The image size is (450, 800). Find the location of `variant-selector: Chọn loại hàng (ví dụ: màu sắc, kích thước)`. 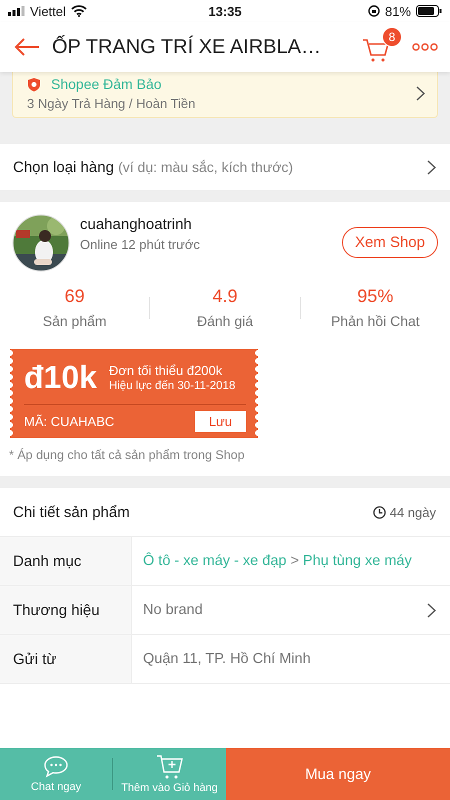

variant-selector: Chọn loại hàng (ví dụ: màu sắc, kích thước) is located at coordinates (225, 167).